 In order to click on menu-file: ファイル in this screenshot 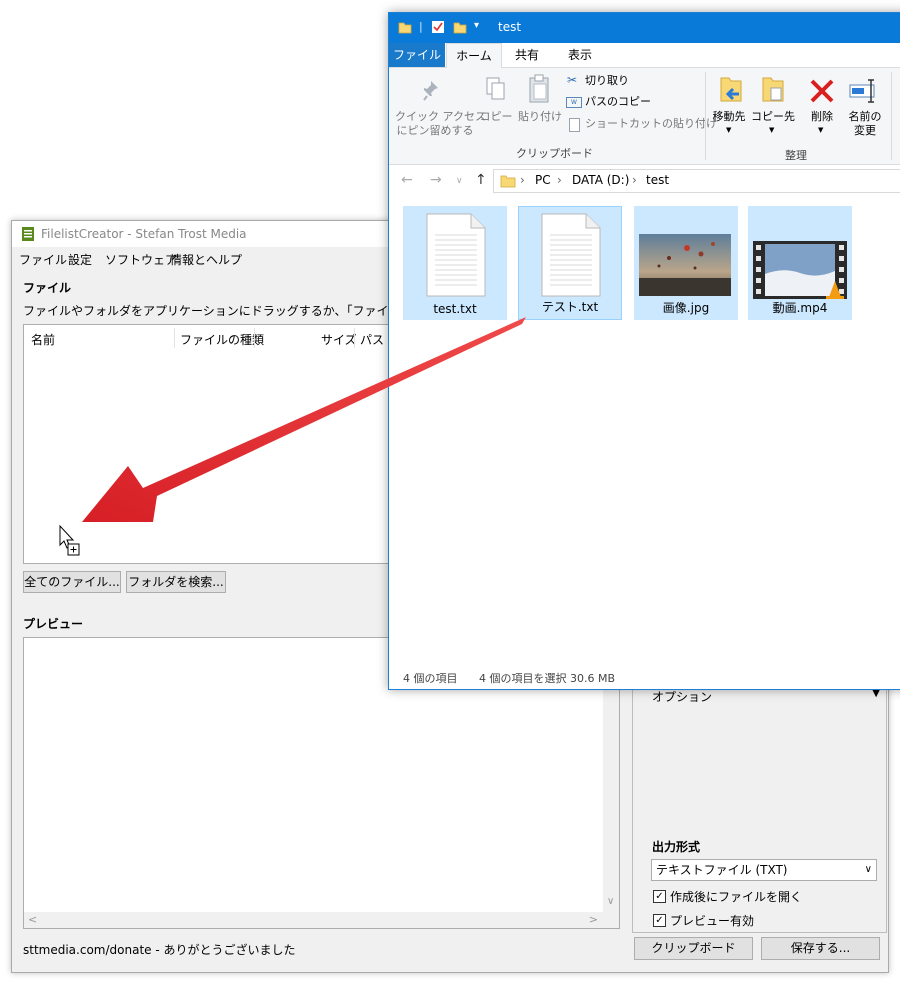, I will do `click(43, 259)`.